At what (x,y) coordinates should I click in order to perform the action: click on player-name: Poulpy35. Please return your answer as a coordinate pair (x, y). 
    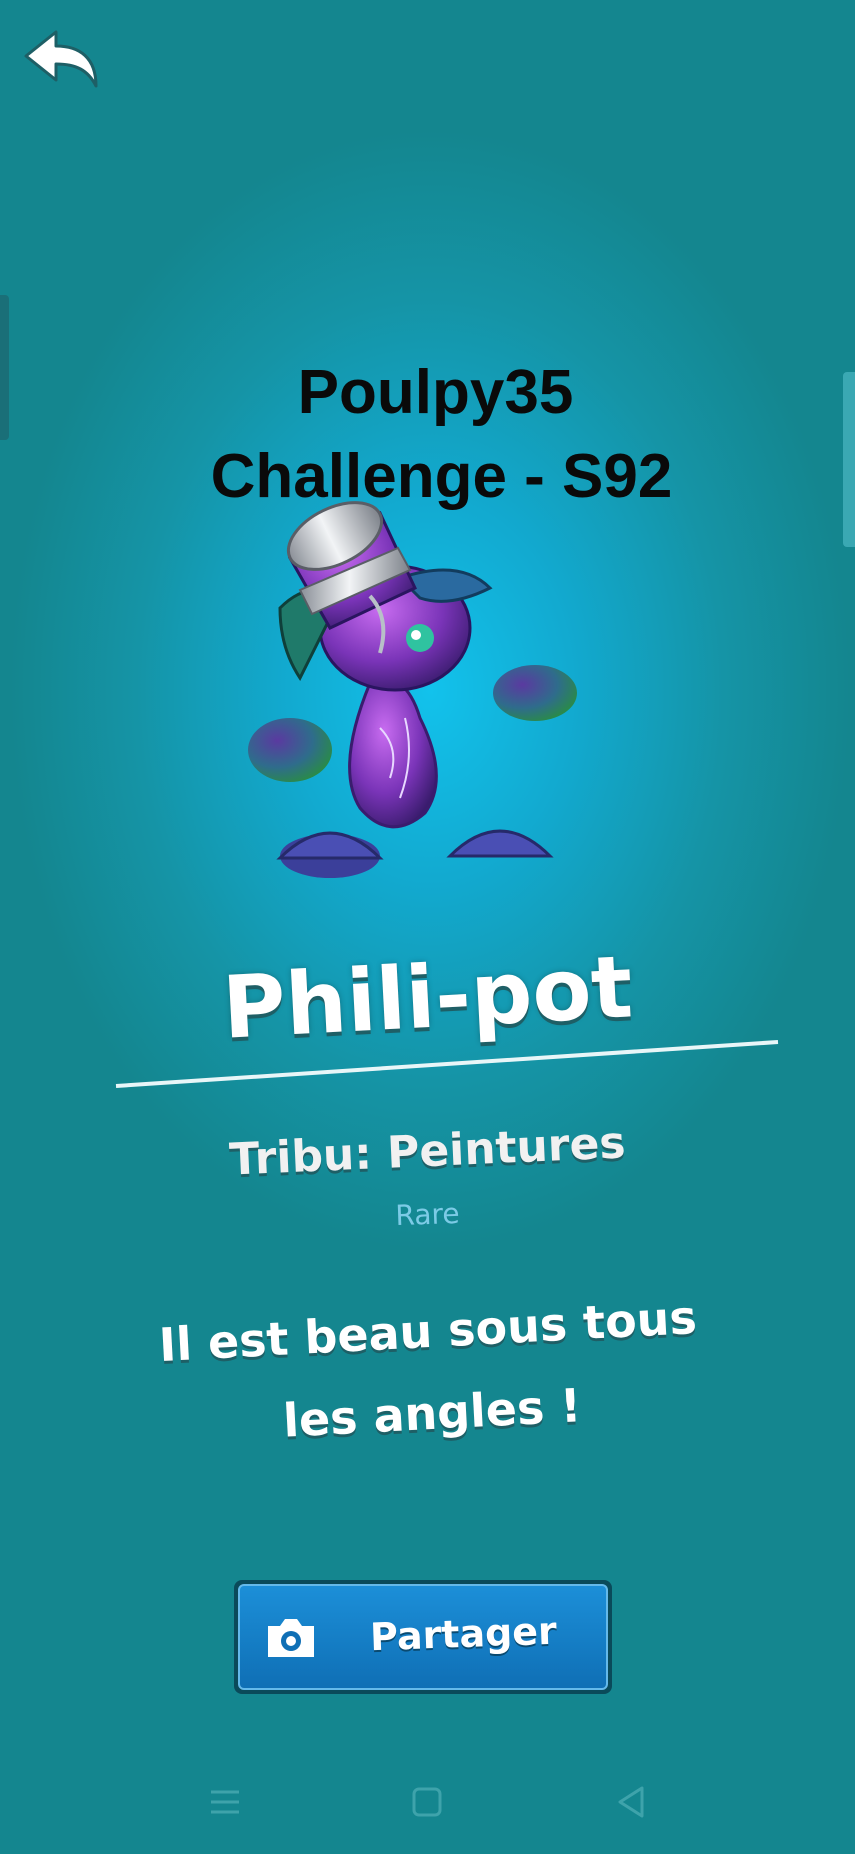
    Looking at the image, I should click on (435, 392).